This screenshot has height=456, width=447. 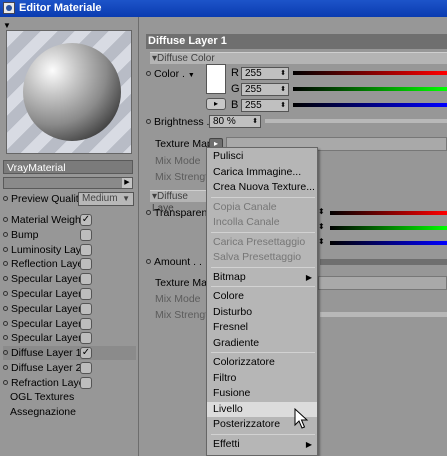 I want to click on menu-item-label: Carica Presettaggio, so click(x=259, y=241).